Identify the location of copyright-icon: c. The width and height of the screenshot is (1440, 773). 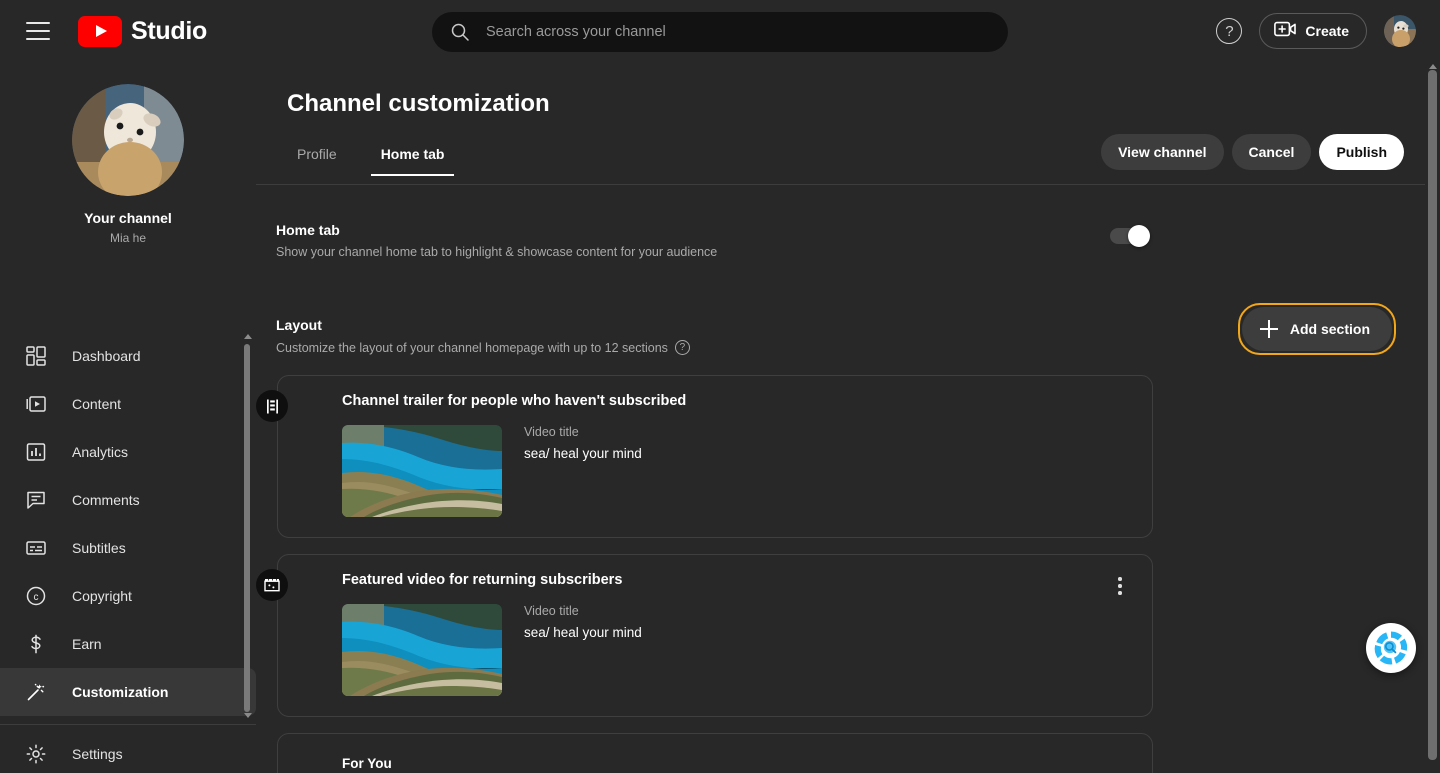
(36, 596).